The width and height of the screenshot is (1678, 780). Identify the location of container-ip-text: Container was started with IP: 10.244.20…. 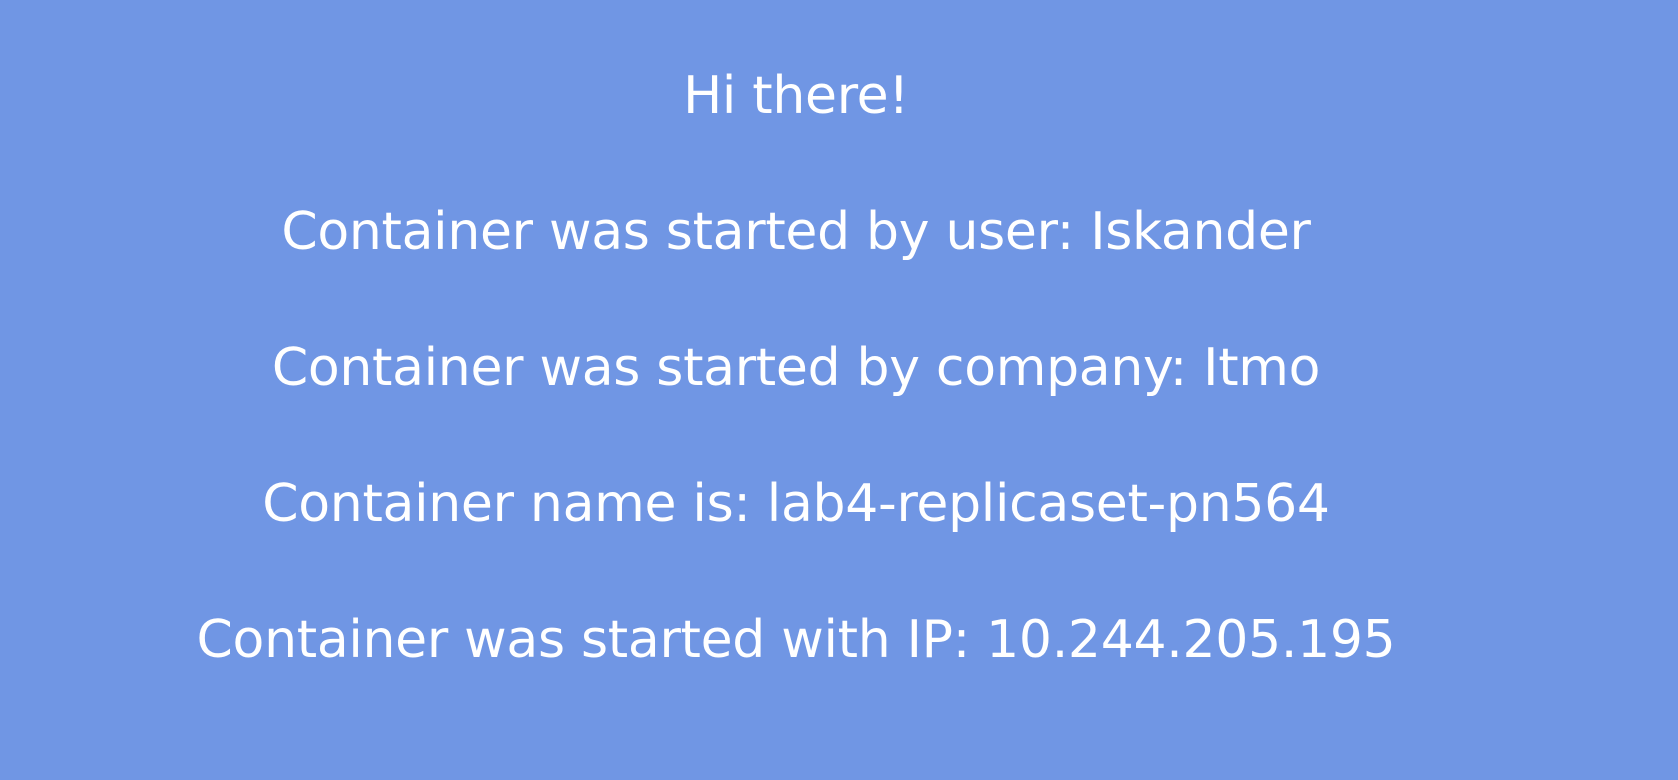
(796, 640).